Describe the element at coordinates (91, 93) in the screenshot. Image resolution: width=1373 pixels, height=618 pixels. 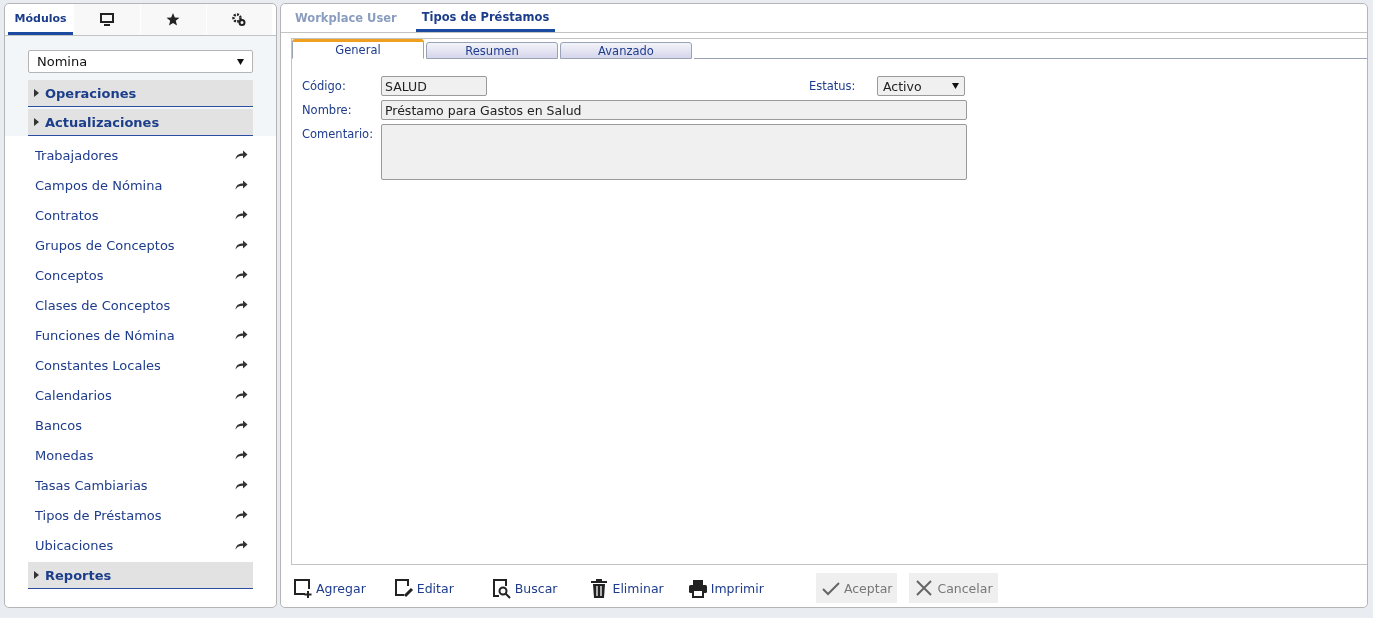
I see `section-title: Operaciones` at that location.